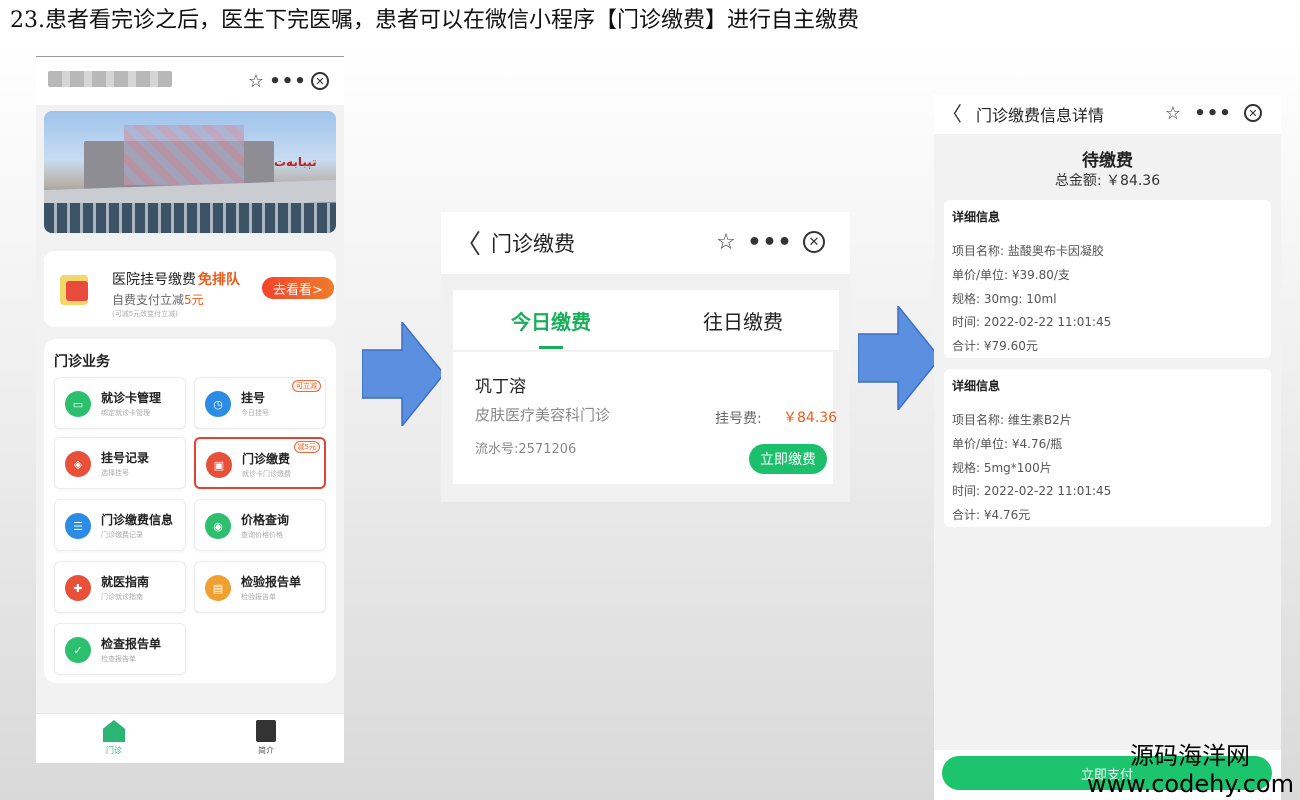 The image size is (1300, 800). I want to click on watermark-line1: 源码海洋网, so click(1190, 756).